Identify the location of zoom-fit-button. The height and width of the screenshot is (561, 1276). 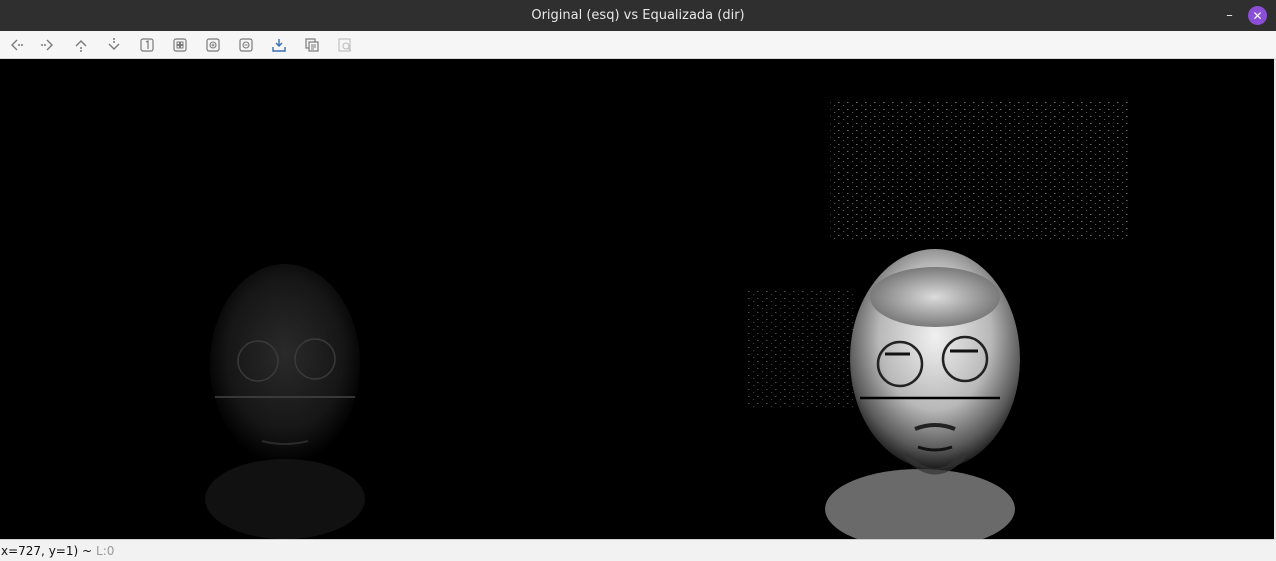
(180, 45).